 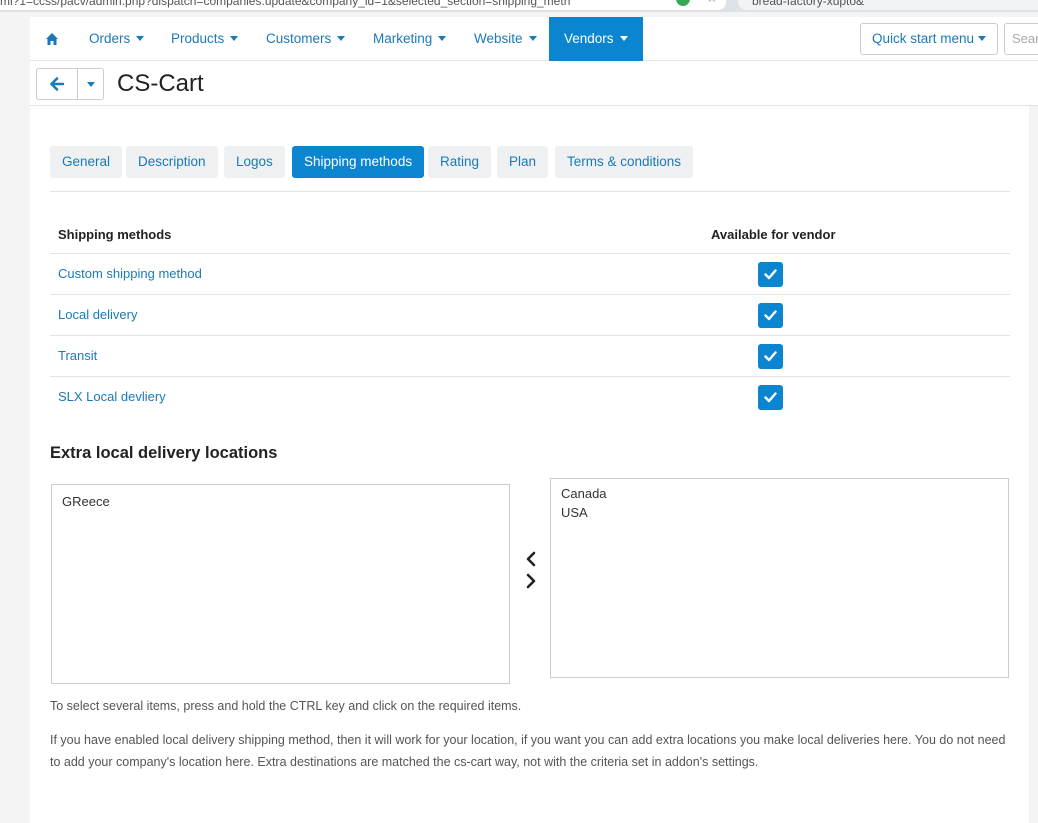 I want to click on tabs-divider, so click(x=530, y=191).